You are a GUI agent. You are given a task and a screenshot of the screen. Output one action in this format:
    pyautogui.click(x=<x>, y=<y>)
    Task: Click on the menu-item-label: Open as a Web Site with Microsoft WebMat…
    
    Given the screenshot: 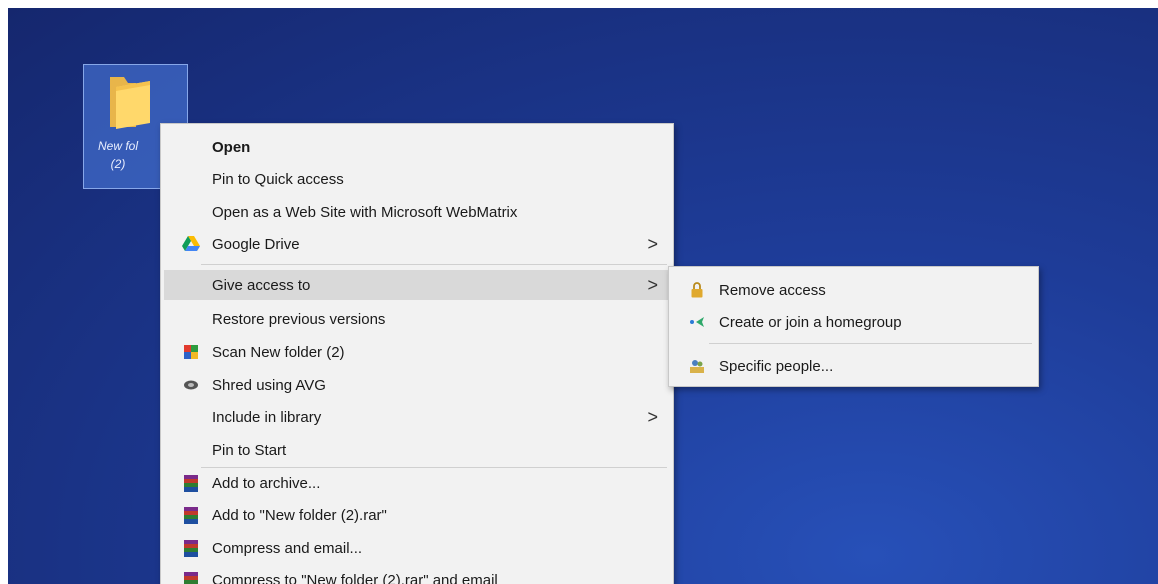 What is the action you would take?
    pyautogui.click(x=365, y=212)
    